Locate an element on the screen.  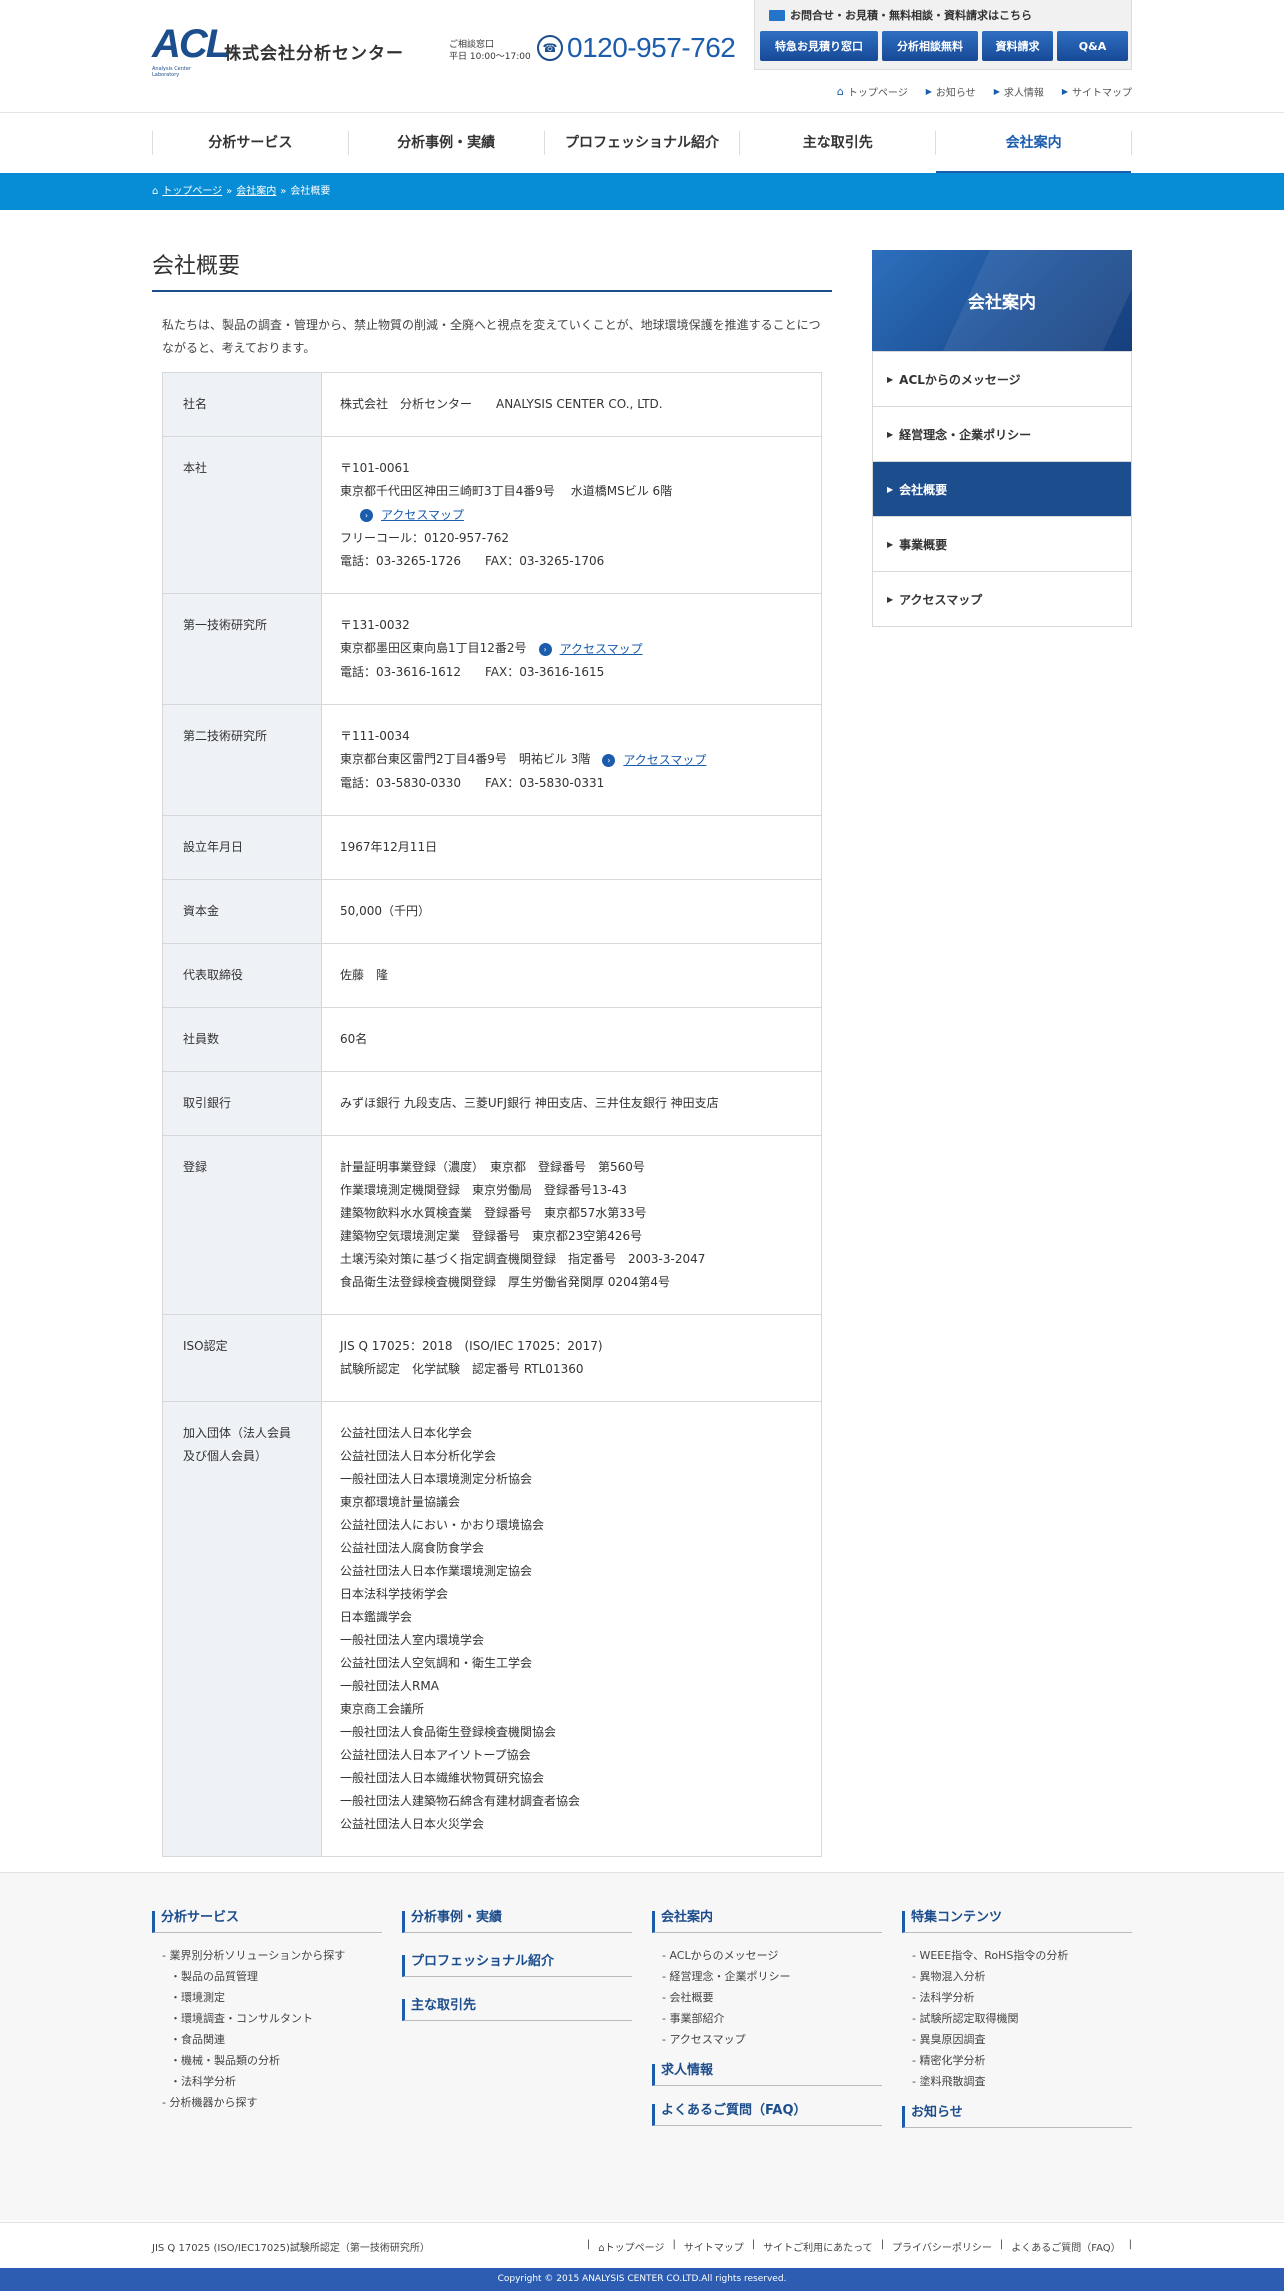
sidebar-item-business: ▶ 事業概要 is located at coordinates (1002, 543).